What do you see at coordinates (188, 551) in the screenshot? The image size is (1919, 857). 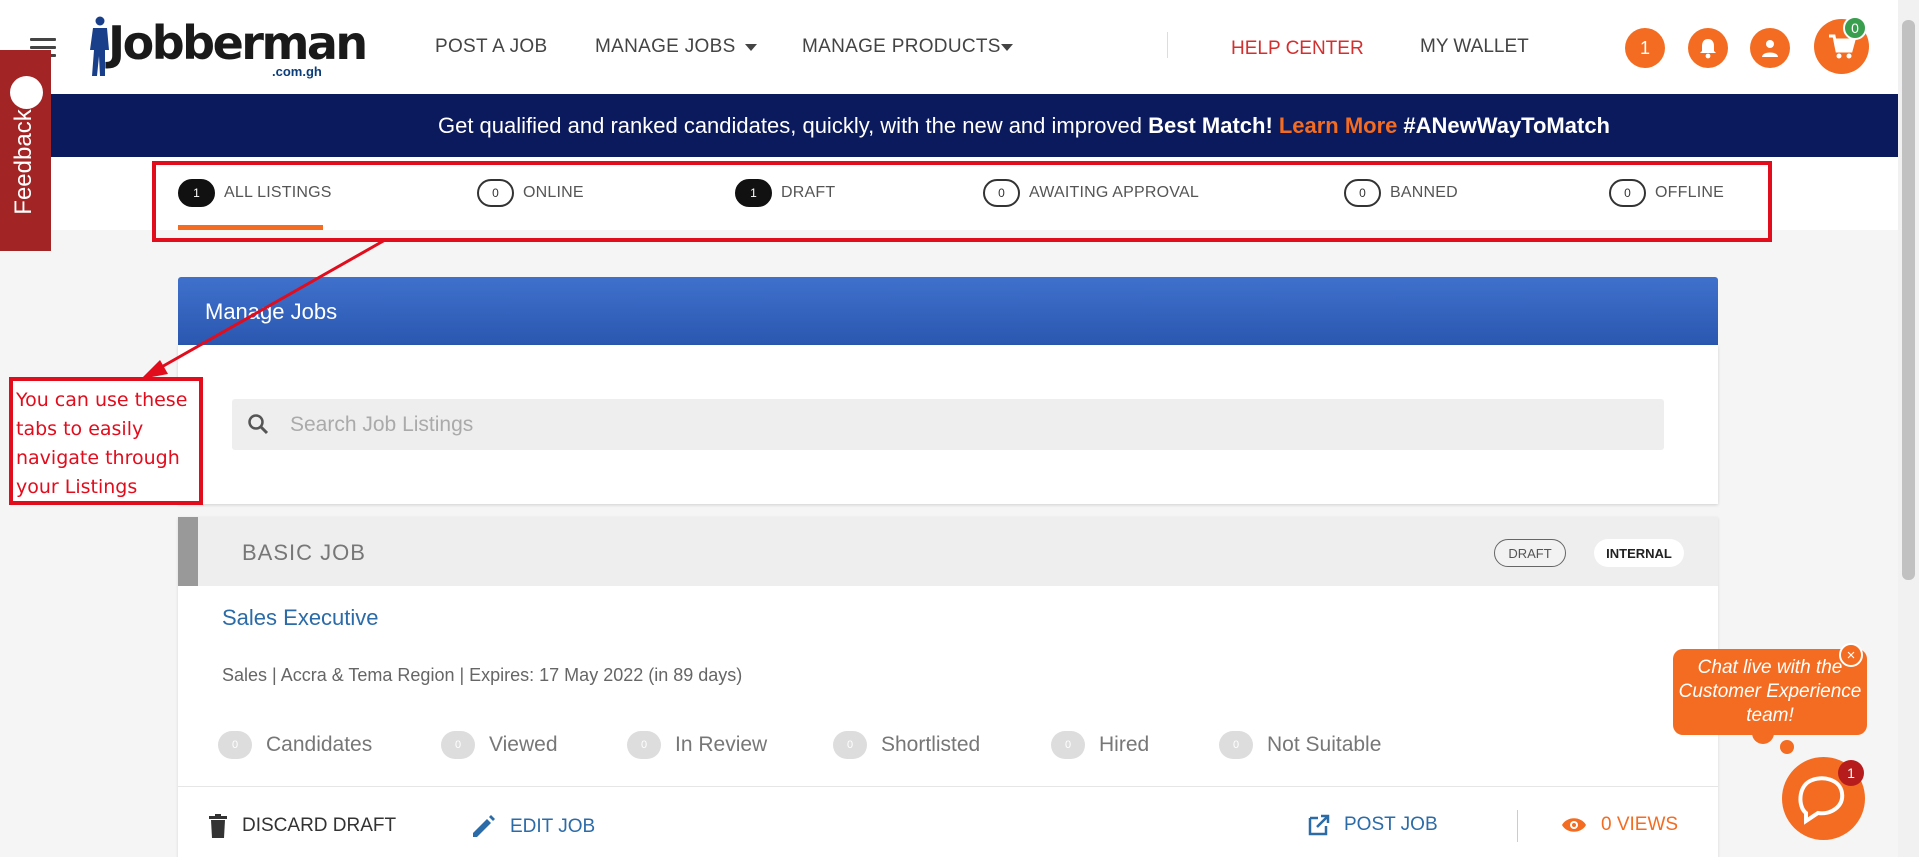 I see `job-card-accent` at bounding box center [188, 551].